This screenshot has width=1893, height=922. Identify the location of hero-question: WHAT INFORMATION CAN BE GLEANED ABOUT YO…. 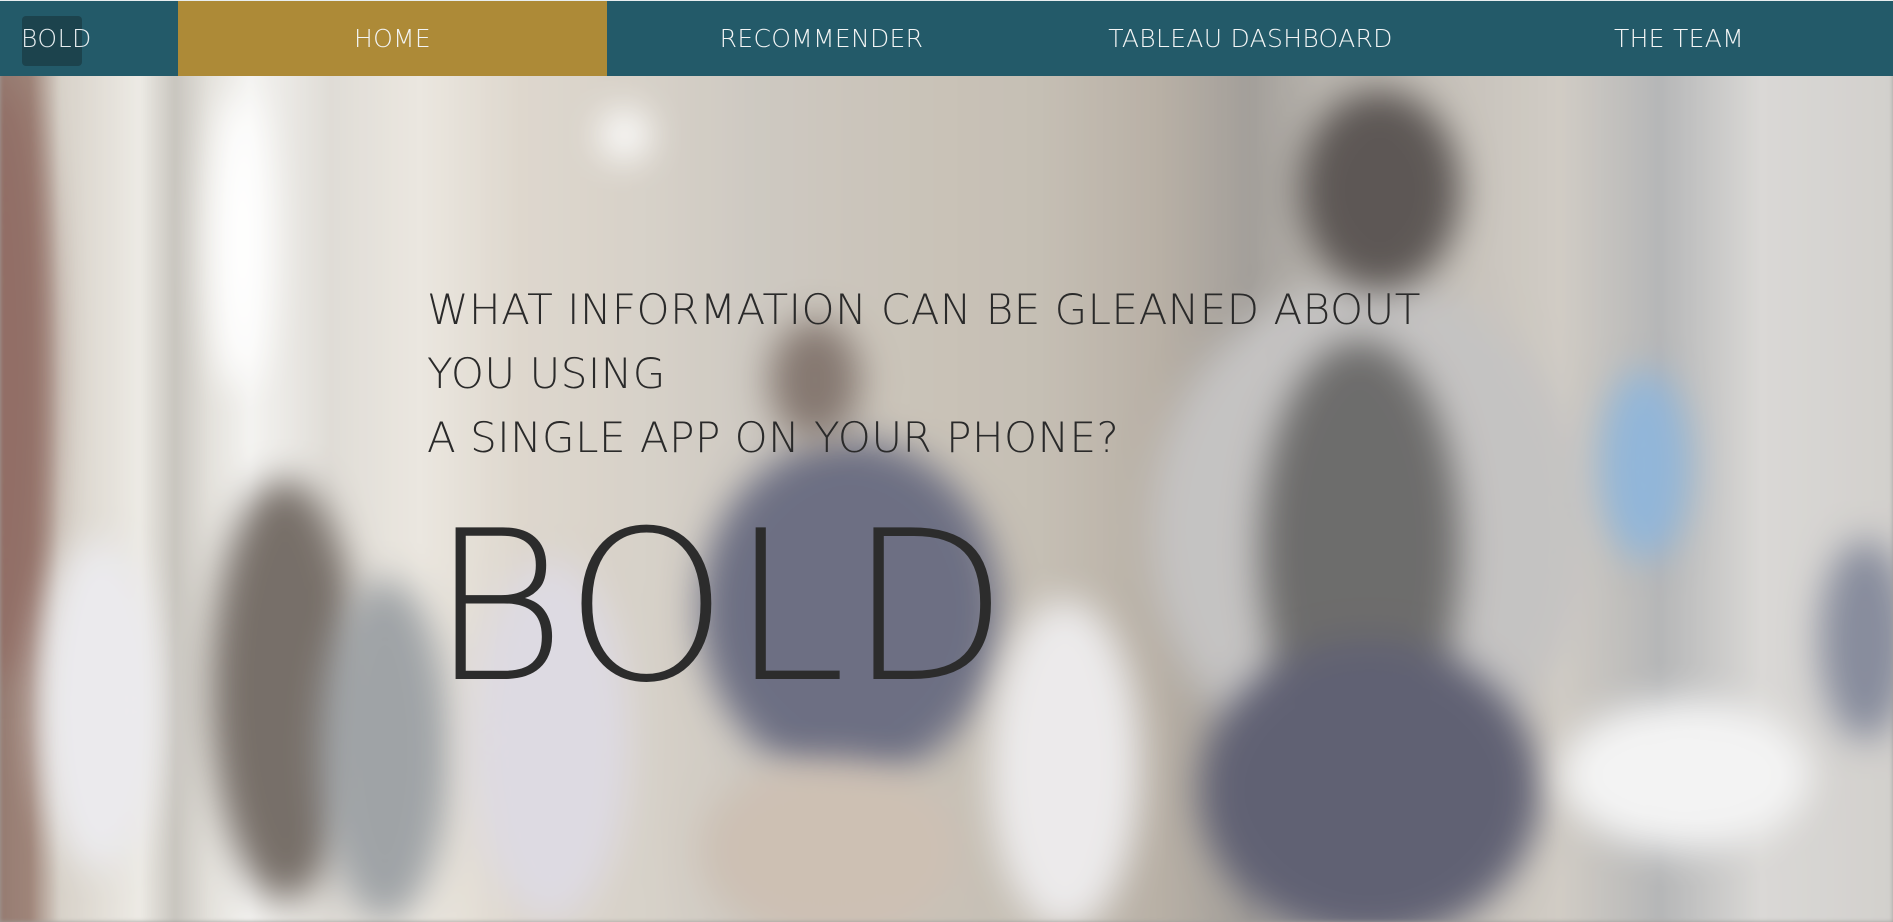
(977, 374).